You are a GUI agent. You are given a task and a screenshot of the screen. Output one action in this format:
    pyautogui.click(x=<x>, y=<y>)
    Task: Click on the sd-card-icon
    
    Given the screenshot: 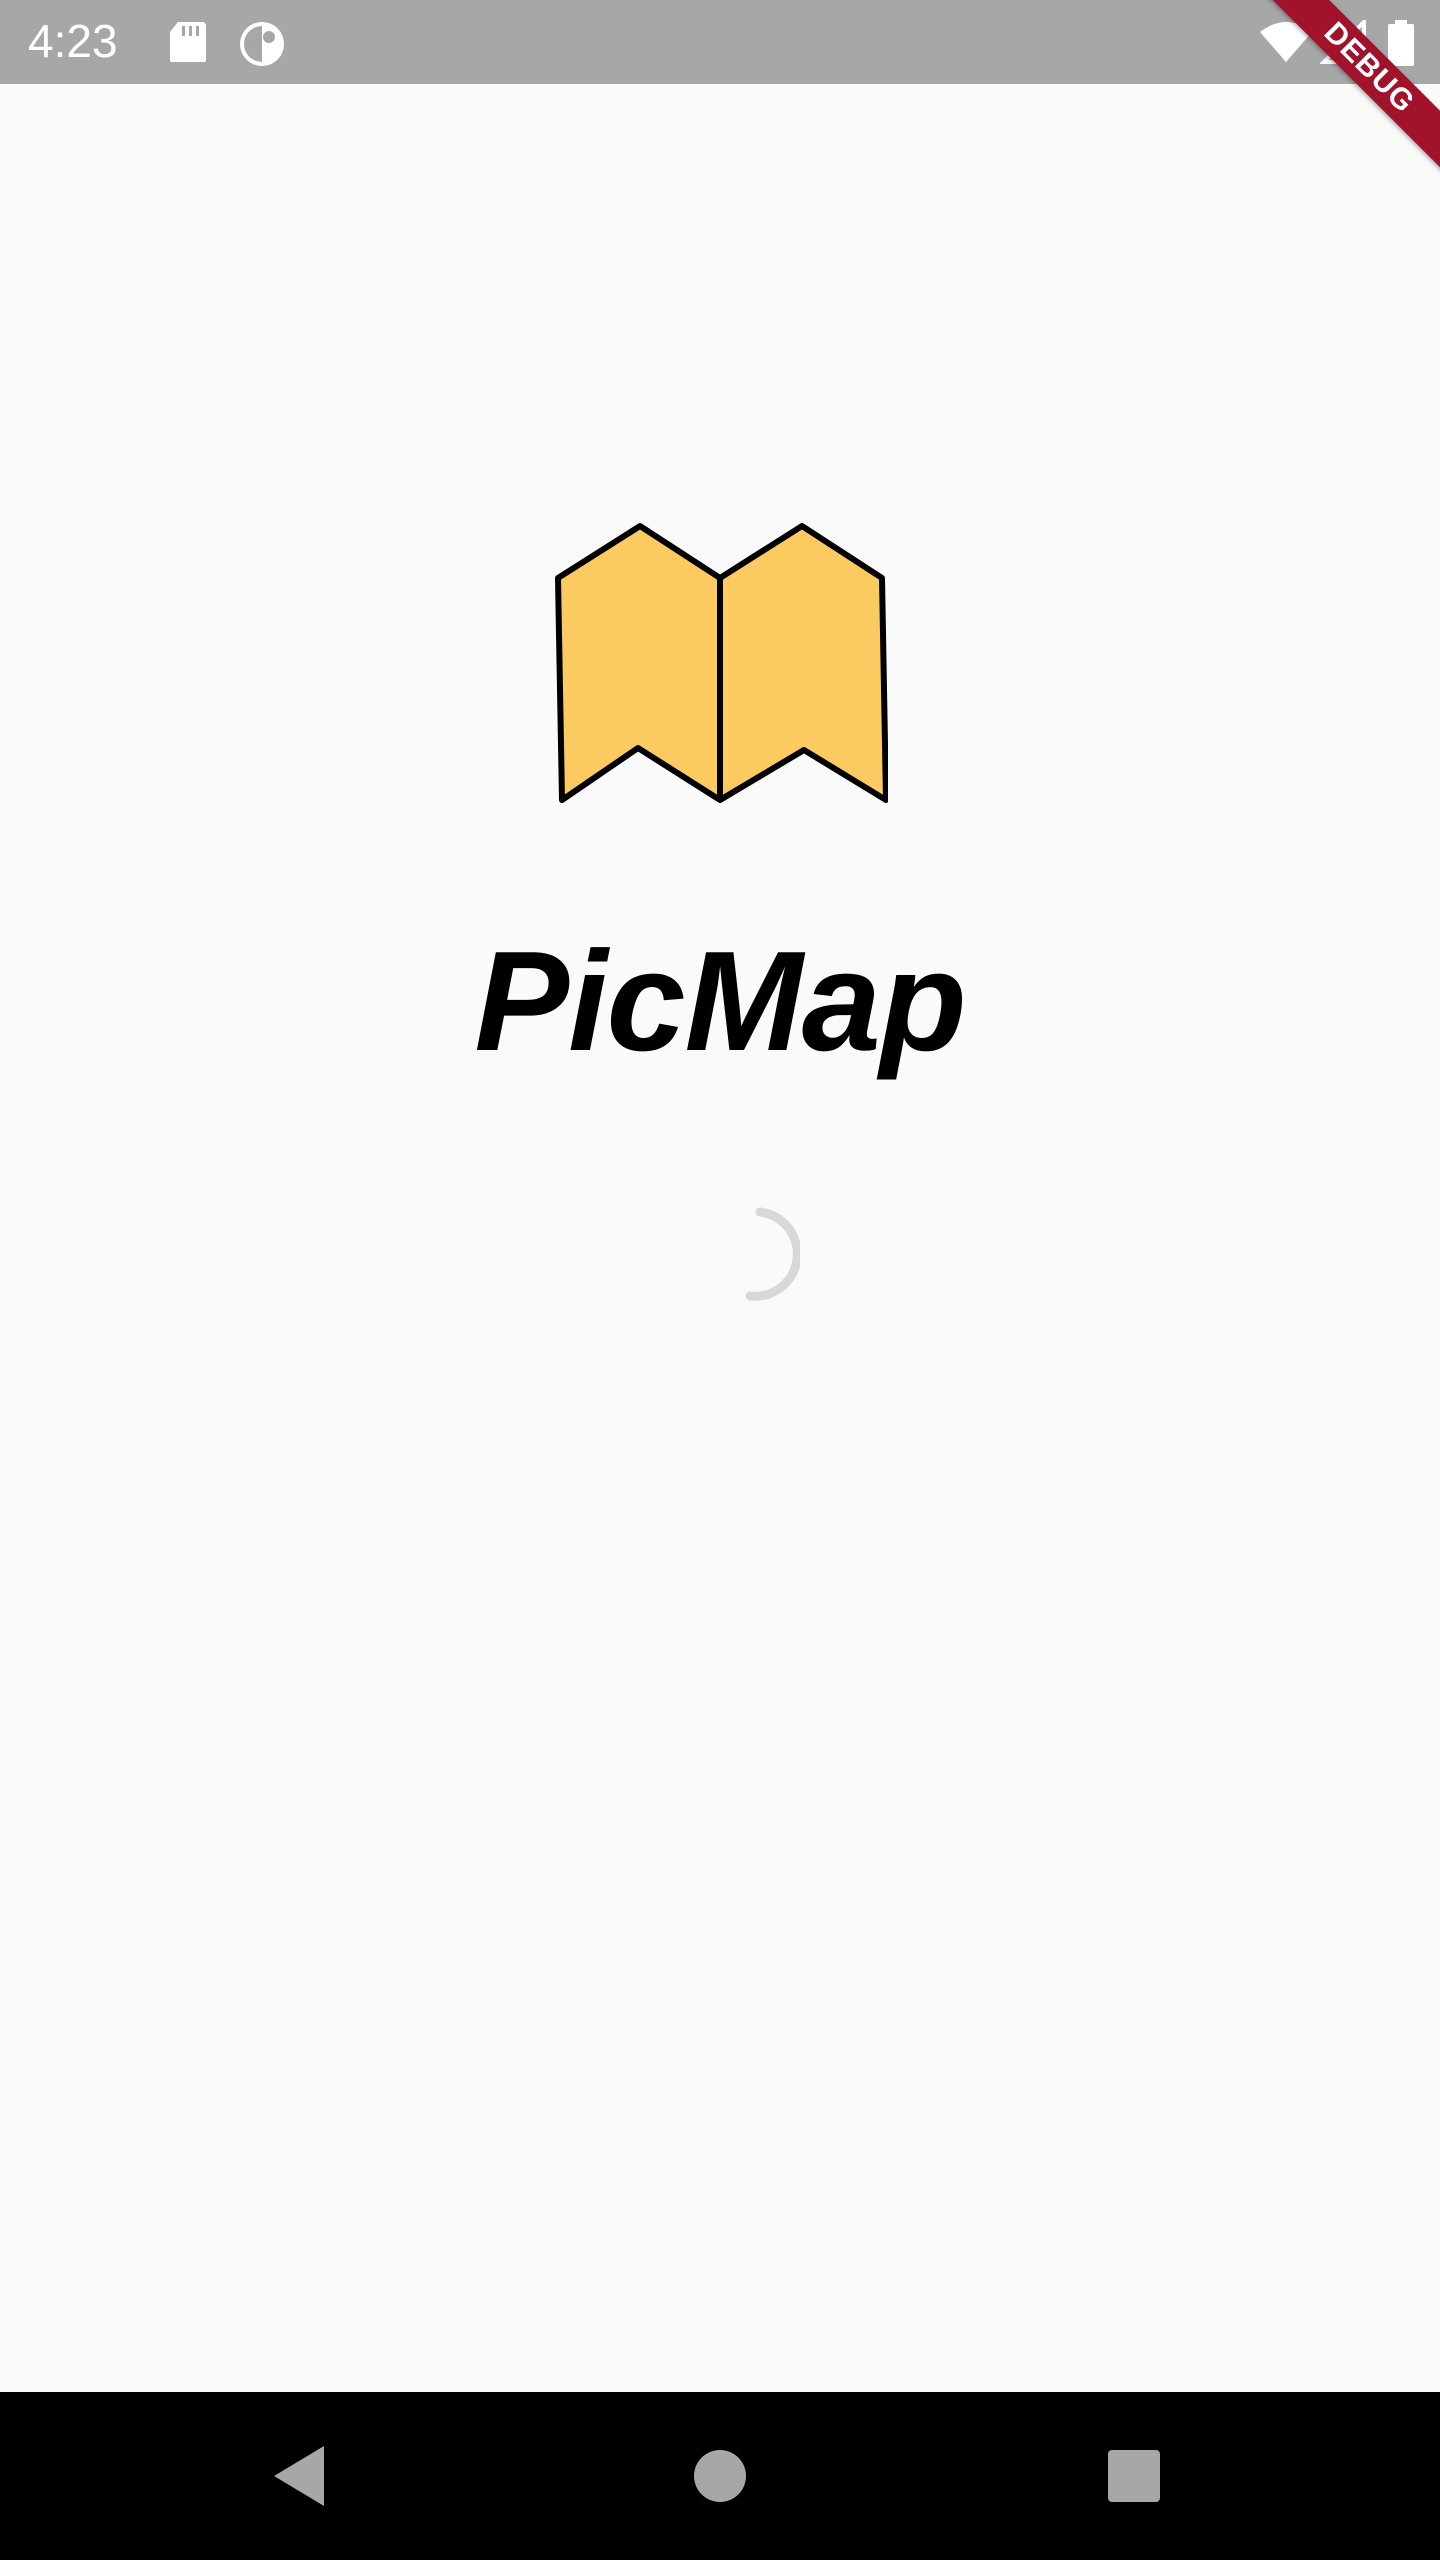 What is the action you would take?
    pyautogui.click(x=188, y=42)
    